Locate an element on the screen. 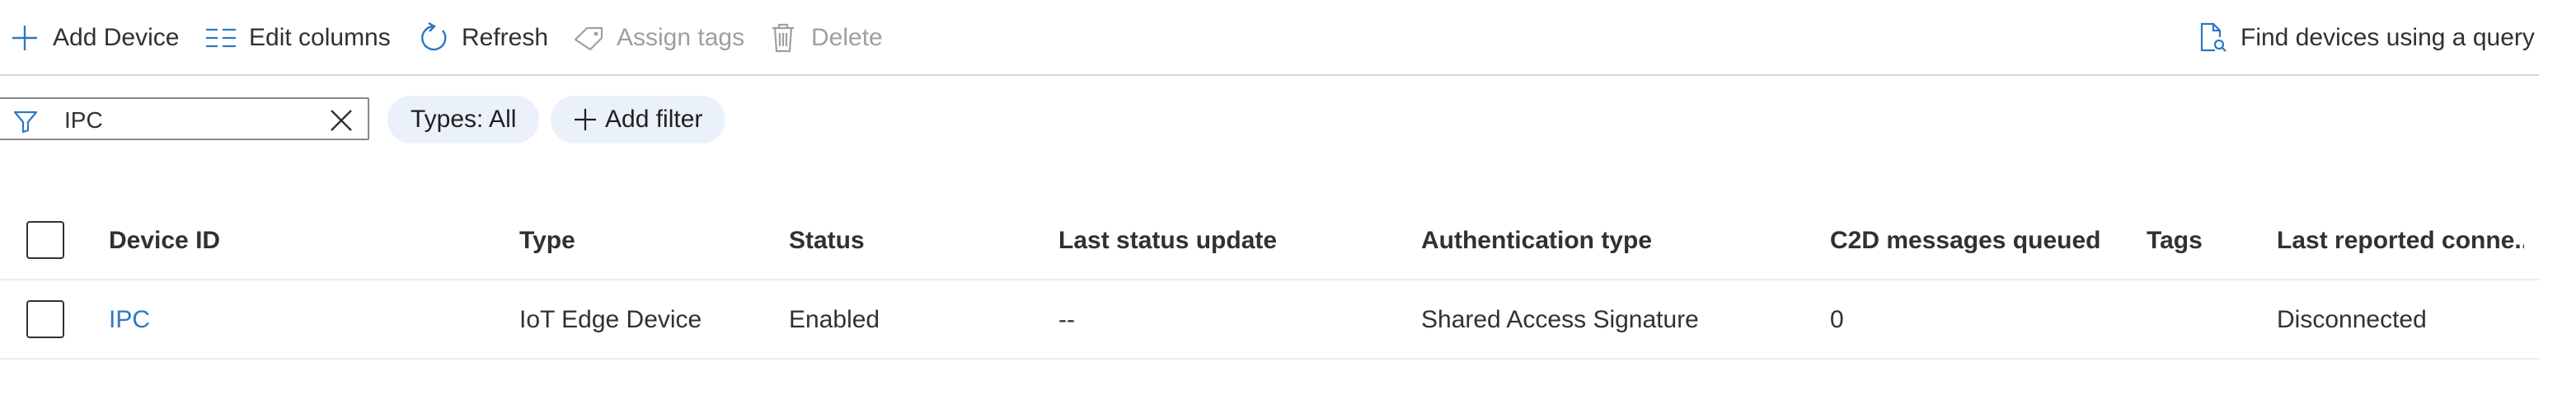  select-all-checkbox is located at coordinates (45, 240).